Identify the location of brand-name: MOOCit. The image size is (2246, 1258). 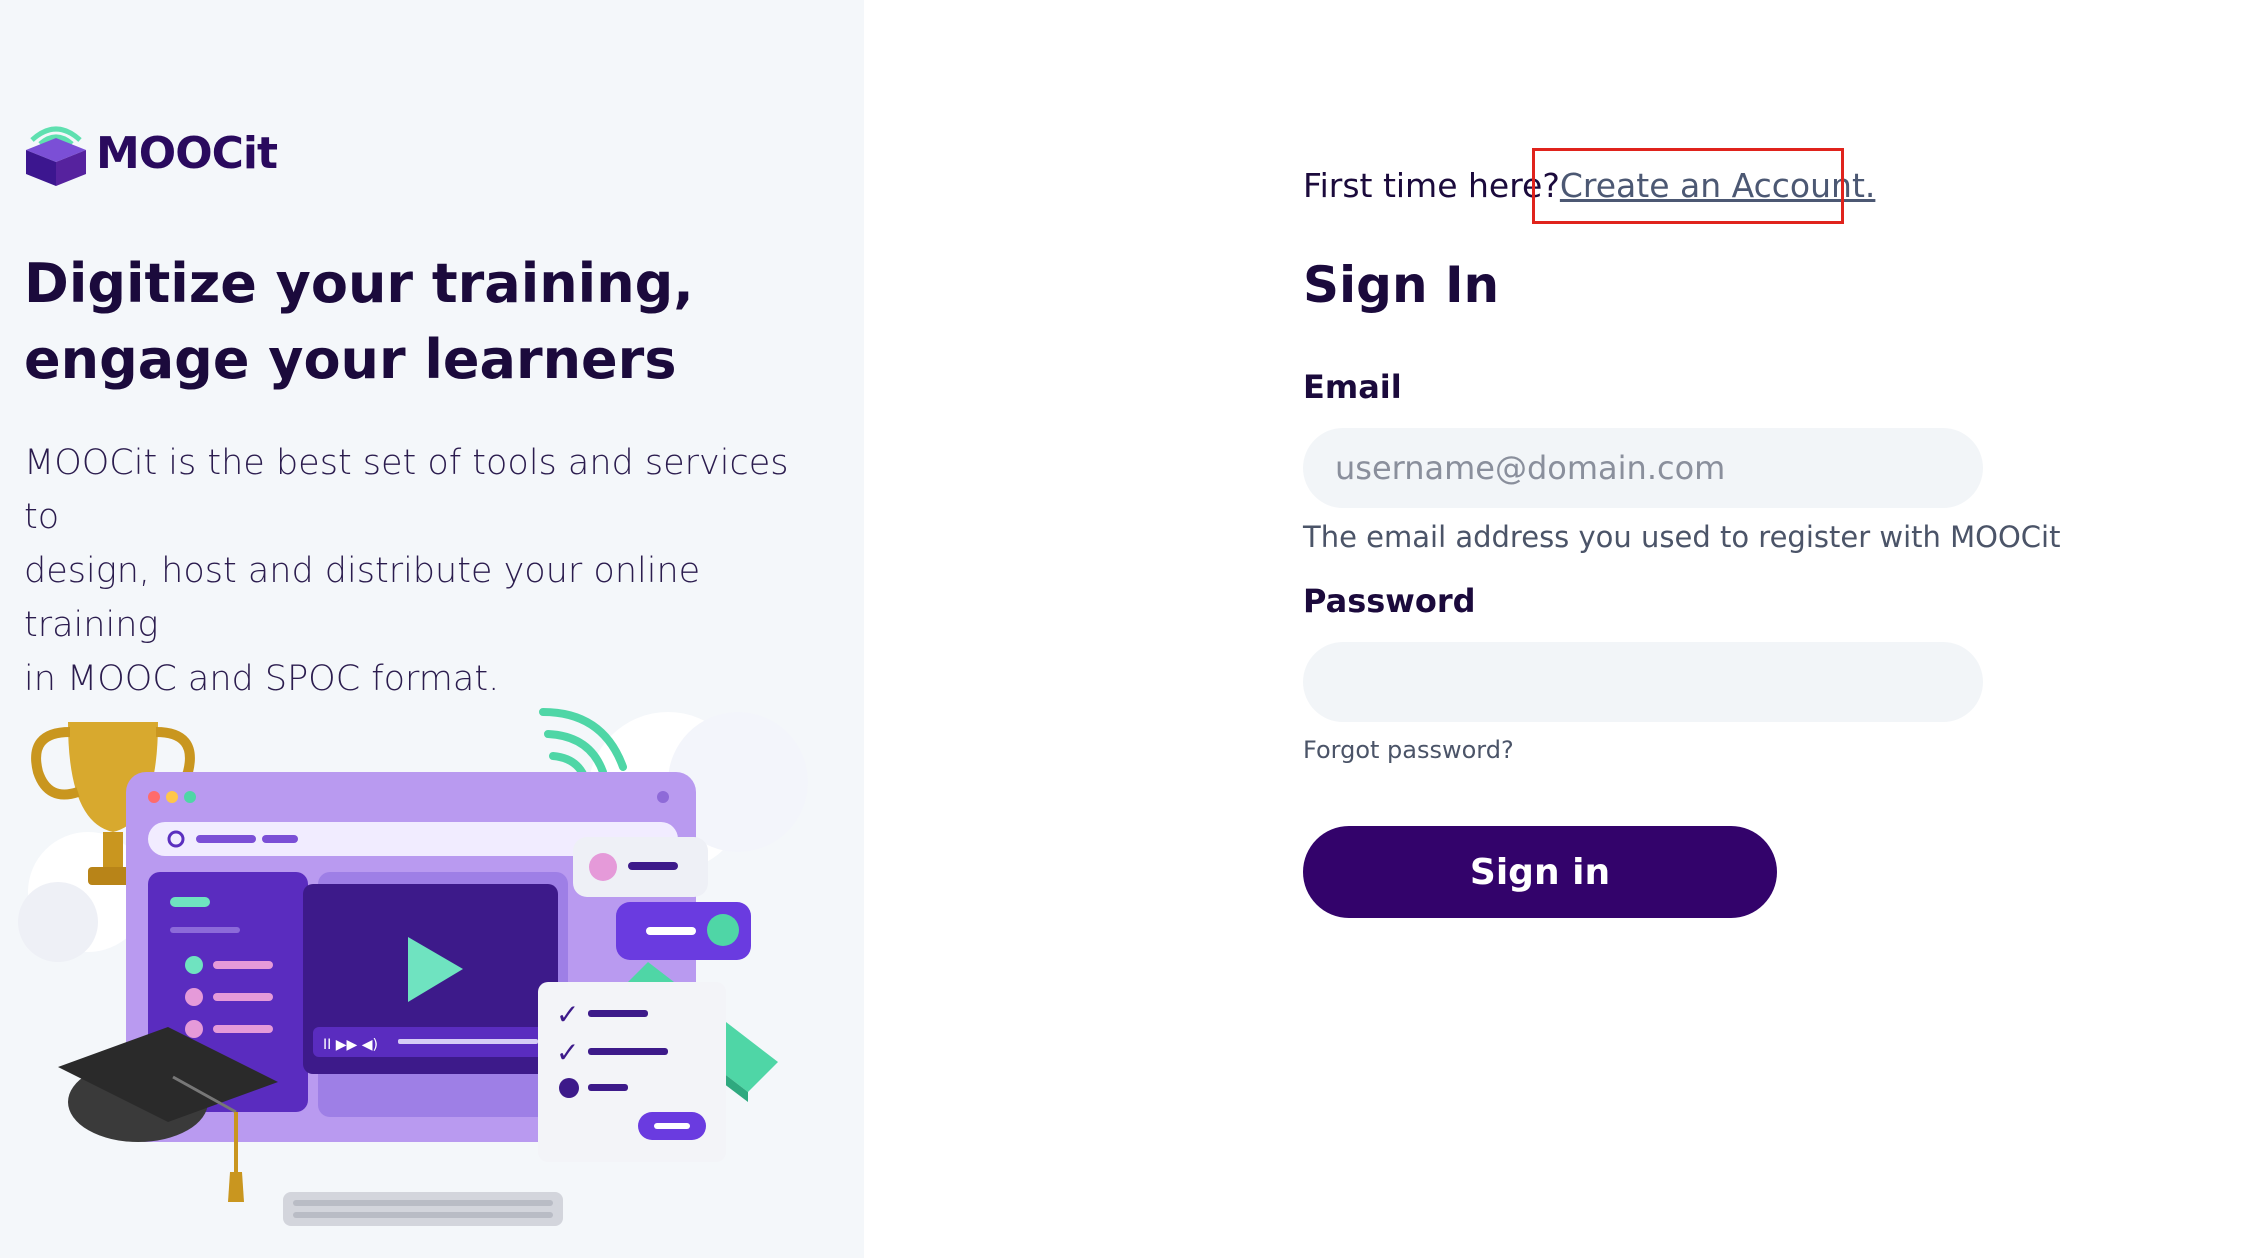
(187, 153).